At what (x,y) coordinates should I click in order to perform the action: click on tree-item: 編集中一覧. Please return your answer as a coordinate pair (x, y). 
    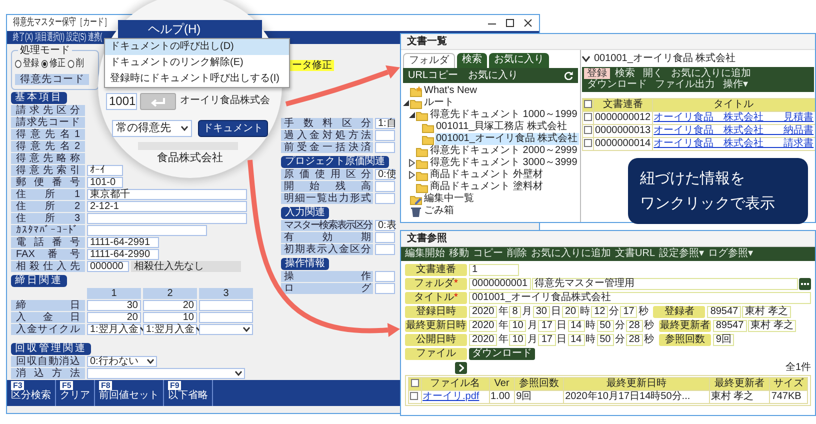
    Looking at the image, I should click on (449, 199).